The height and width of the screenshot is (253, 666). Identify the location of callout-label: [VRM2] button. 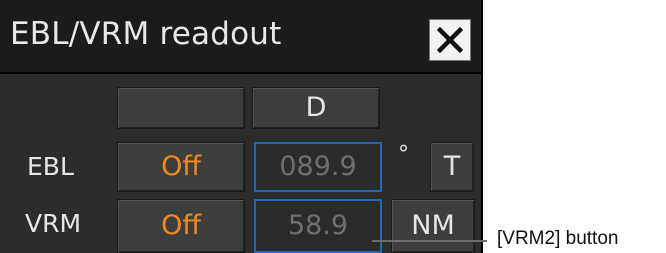
(558, 238).